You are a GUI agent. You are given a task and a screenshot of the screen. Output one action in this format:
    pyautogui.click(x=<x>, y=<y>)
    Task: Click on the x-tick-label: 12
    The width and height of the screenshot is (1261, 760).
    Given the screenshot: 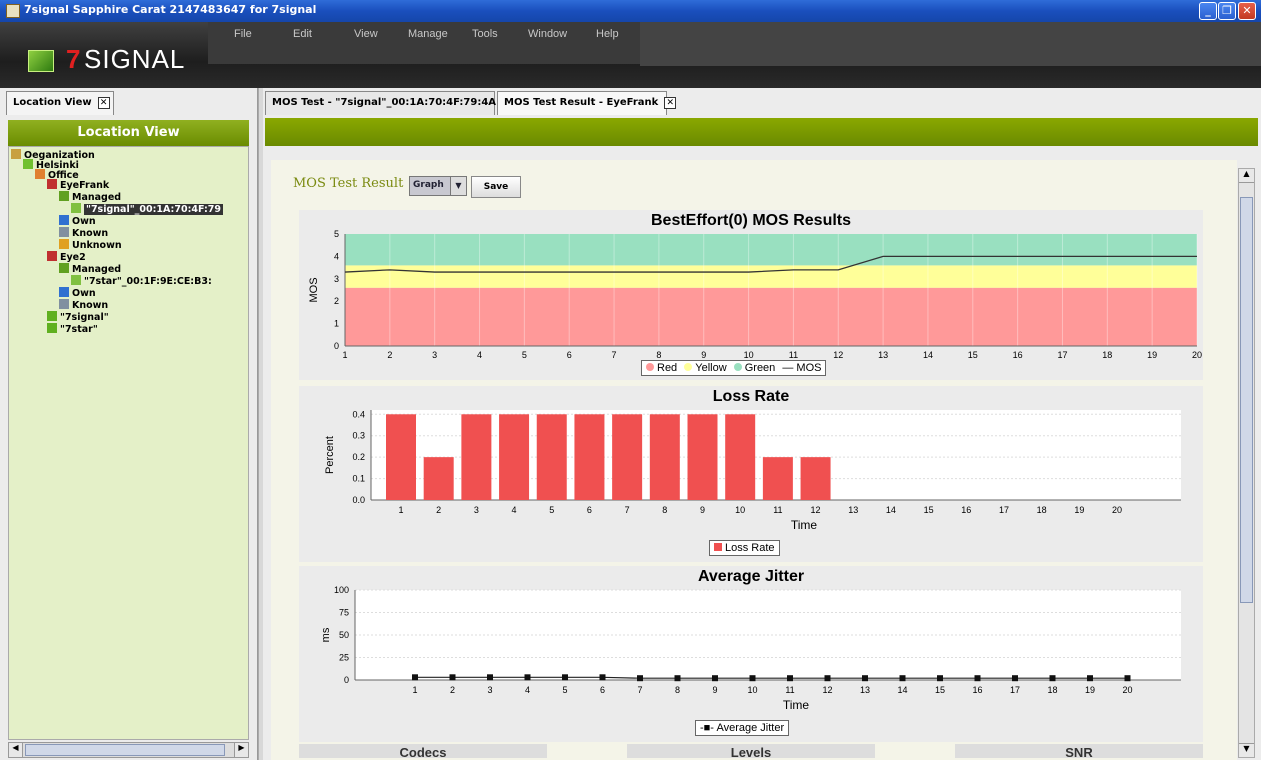 What is the action you would take?
    pyautogui.click(x=838, y=355)
    